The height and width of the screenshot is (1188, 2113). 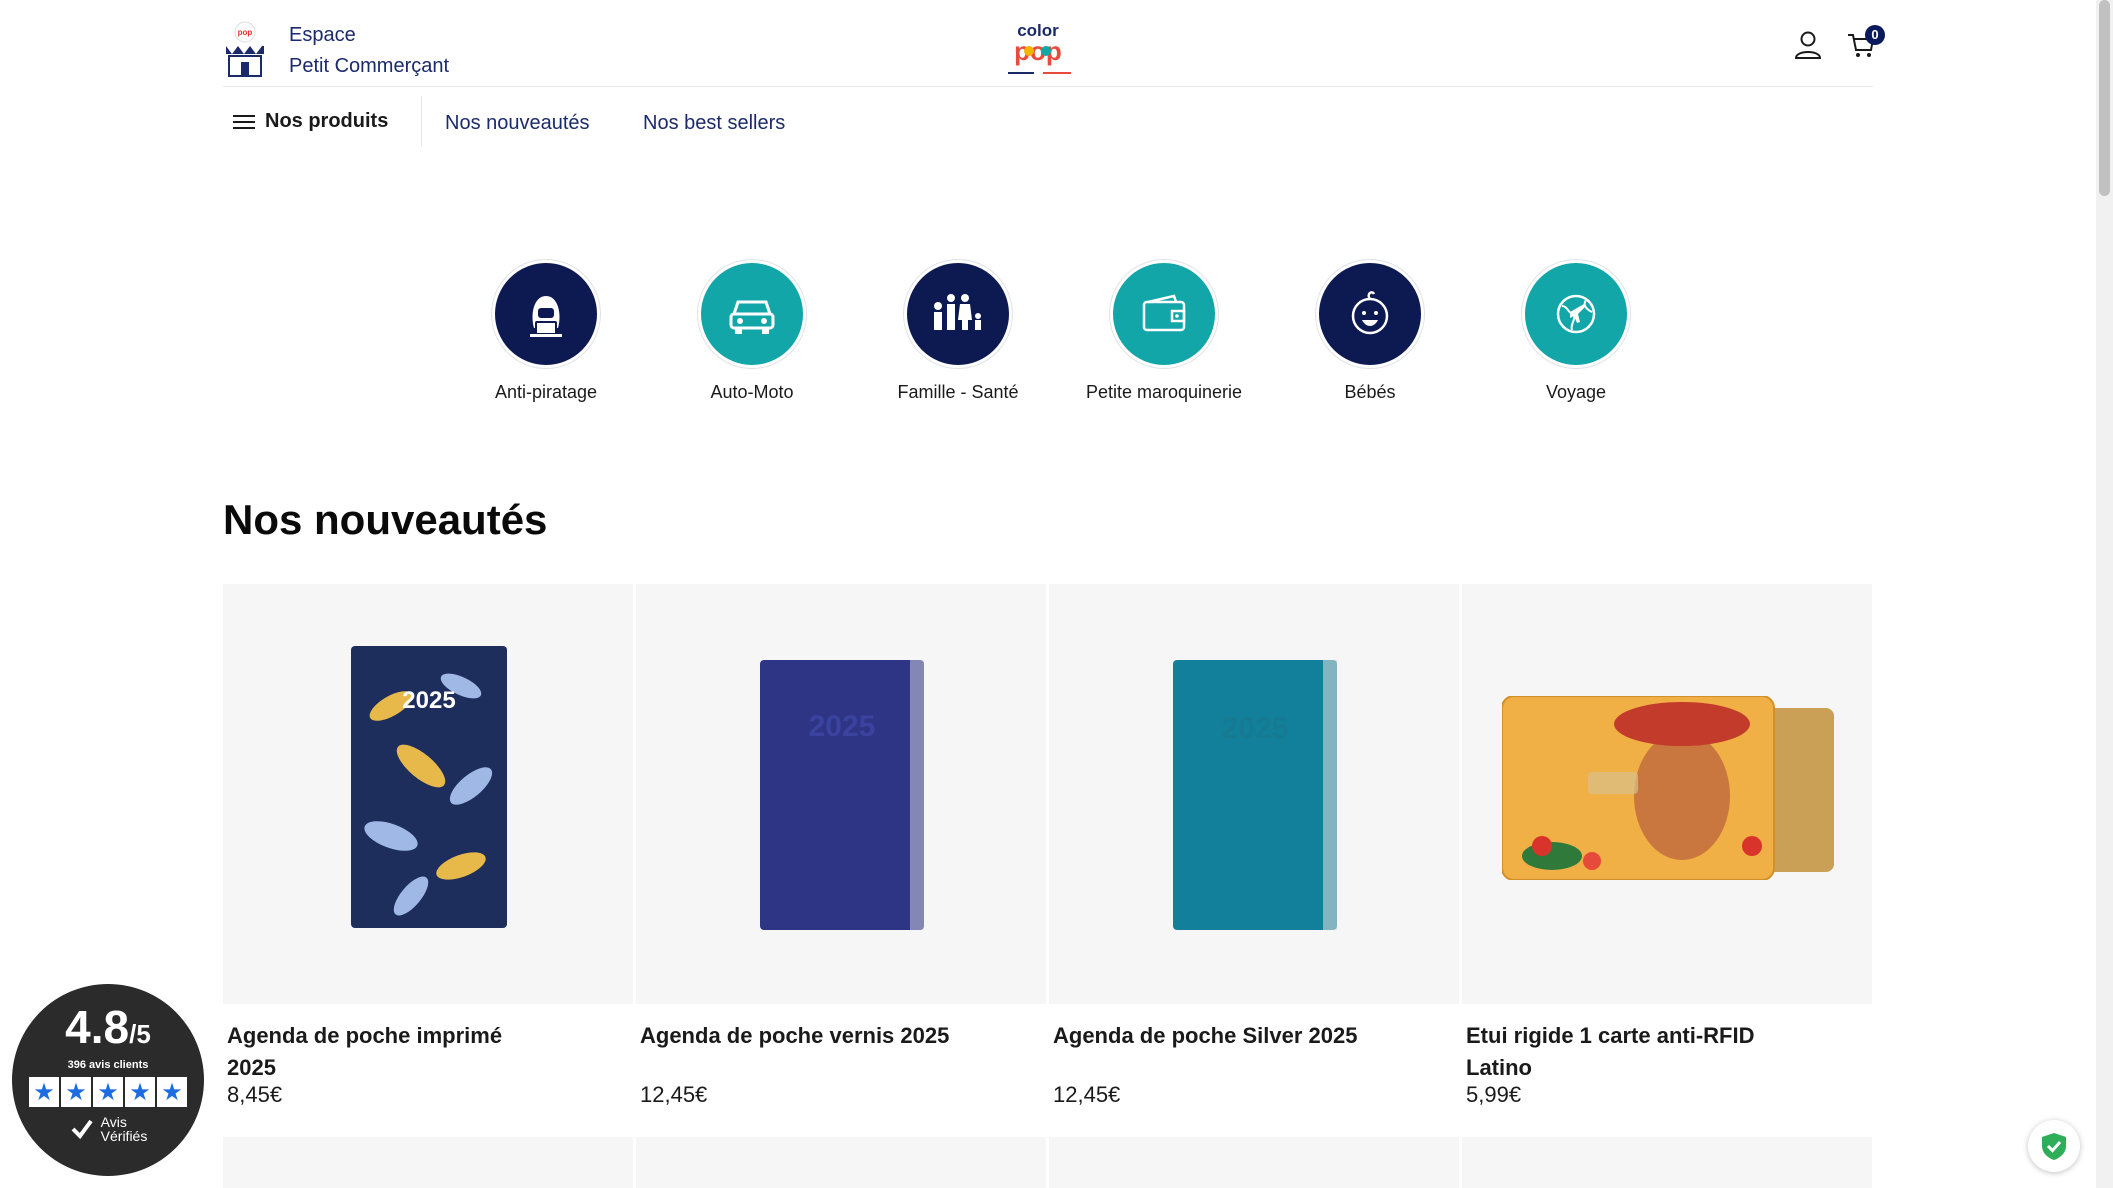 What do you see at coordinates (140, 1034) in the screenshot?
I see `reviews-out-of: /5` at bounding box center [140, 1034].